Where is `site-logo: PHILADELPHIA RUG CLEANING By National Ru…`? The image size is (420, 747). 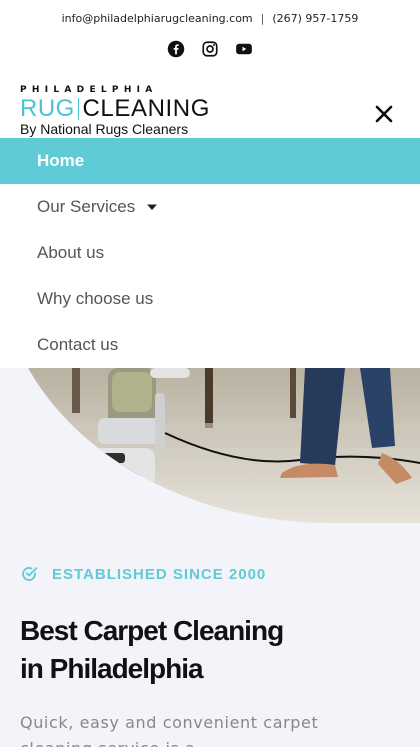
site-logo: PHILADELPHIA RUG CLEANING By National Ru… is located at coordinates (115, 111).